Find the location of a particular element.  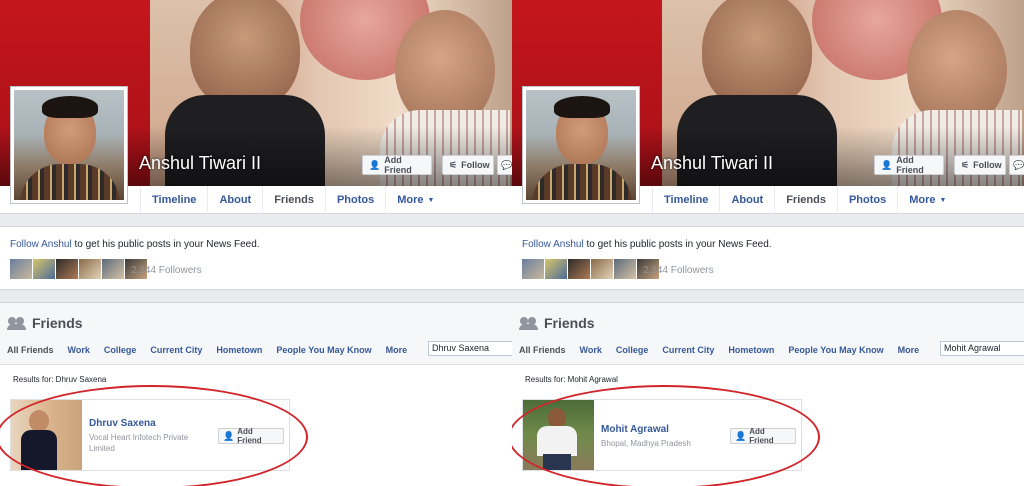

friends-search-input: Mohit Agrawal is located at coordinates (982, 348).